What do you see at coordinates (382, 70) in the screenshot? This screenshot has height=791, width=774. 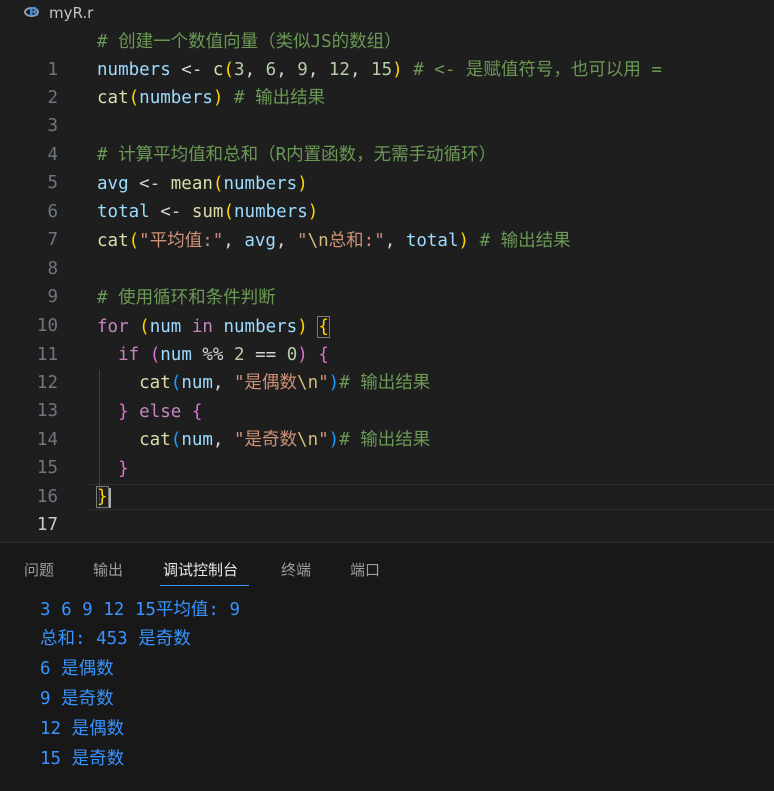 I see `code-token: 15` at bounding box center [382, 70].